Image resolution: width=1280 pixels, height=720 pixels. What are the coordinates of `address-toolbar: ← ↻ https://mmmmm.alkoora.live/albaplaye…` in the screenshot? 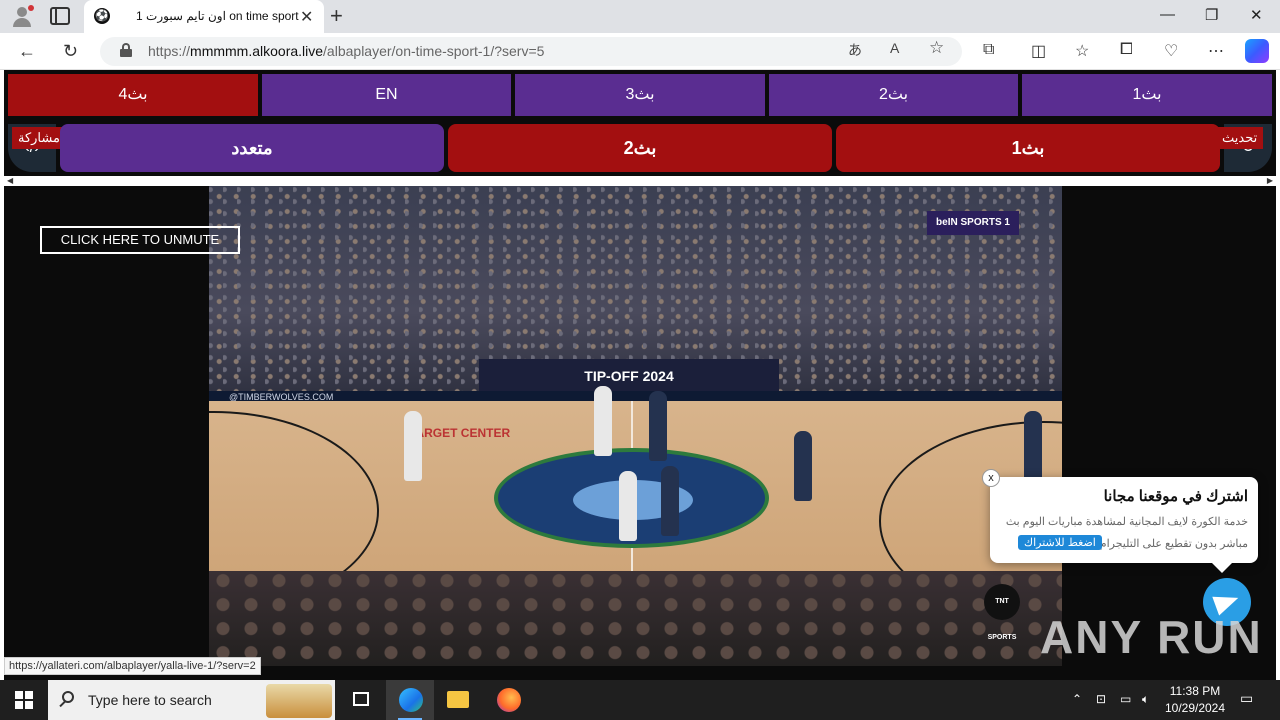 It's located at (640, 51).